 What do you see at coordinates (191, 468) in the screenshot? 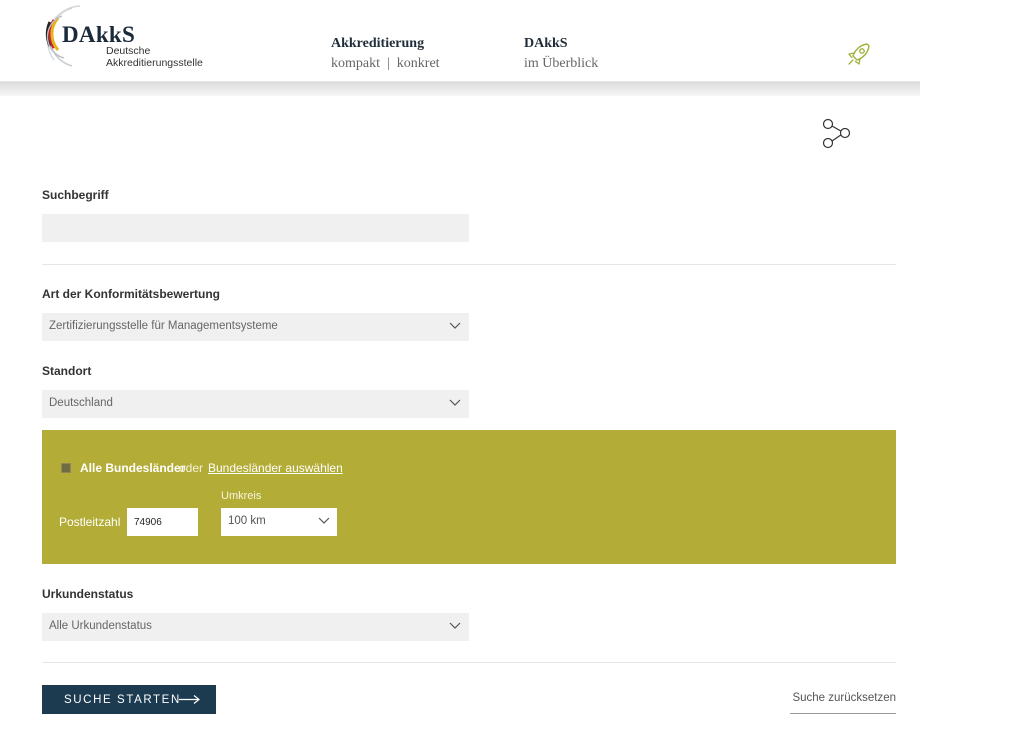
I see `oder-text: oder` at bounding box center [191, 468].